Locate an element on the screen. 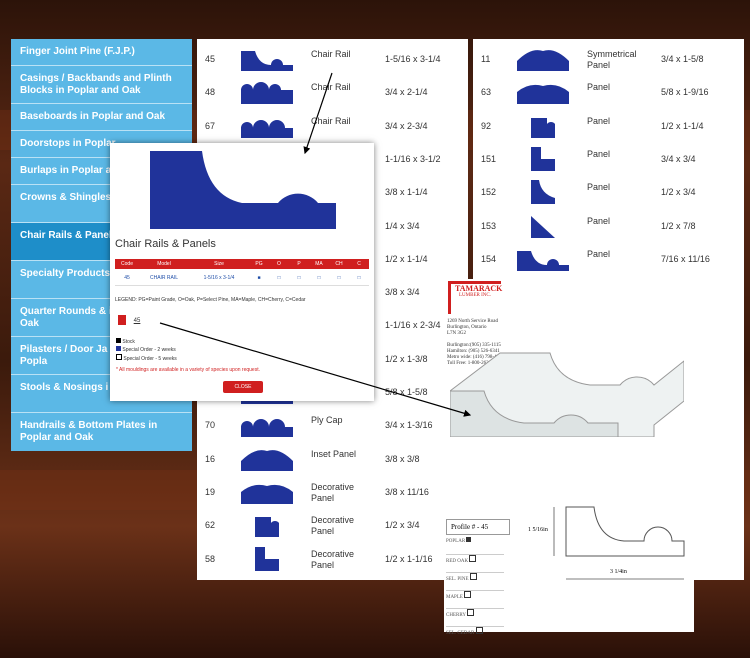  product-code: 70 is located at coordinates (210, 425).